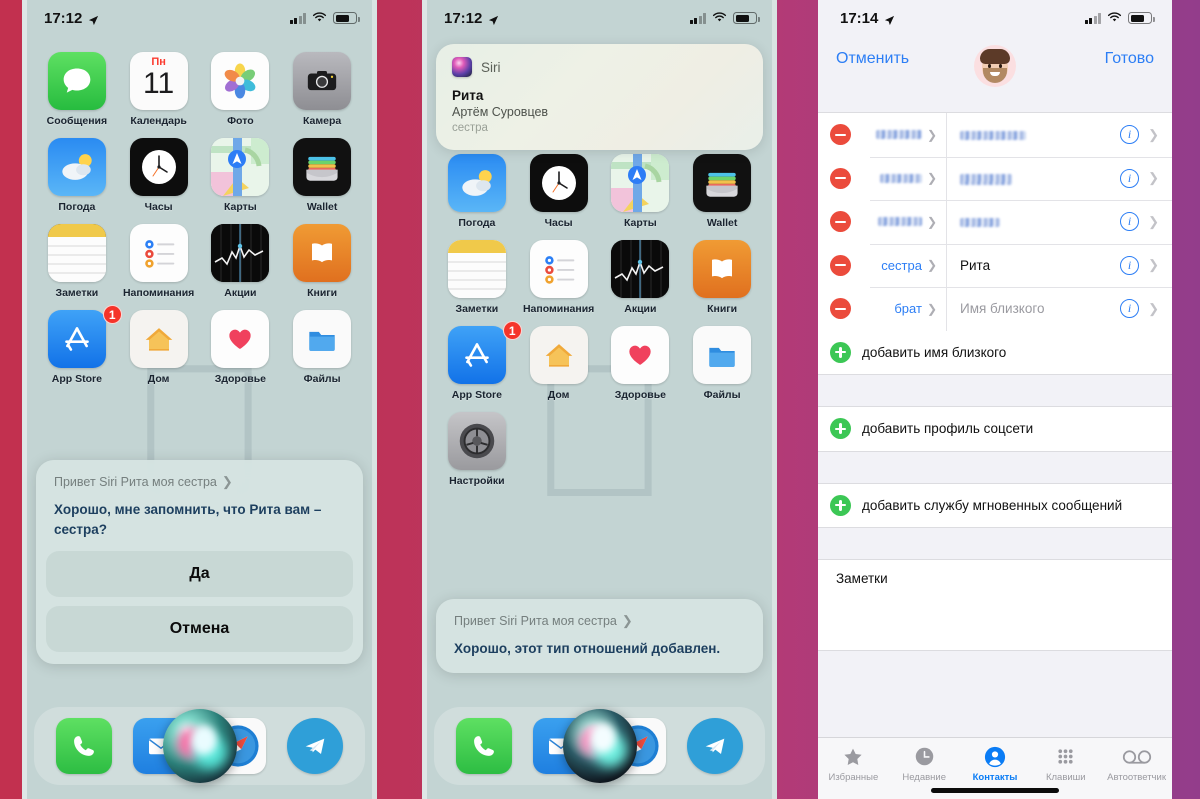  What do you see at coordinates (322, 121) in the screenshot?
I see `app-label: Камера` at bounding box center [322, 121].